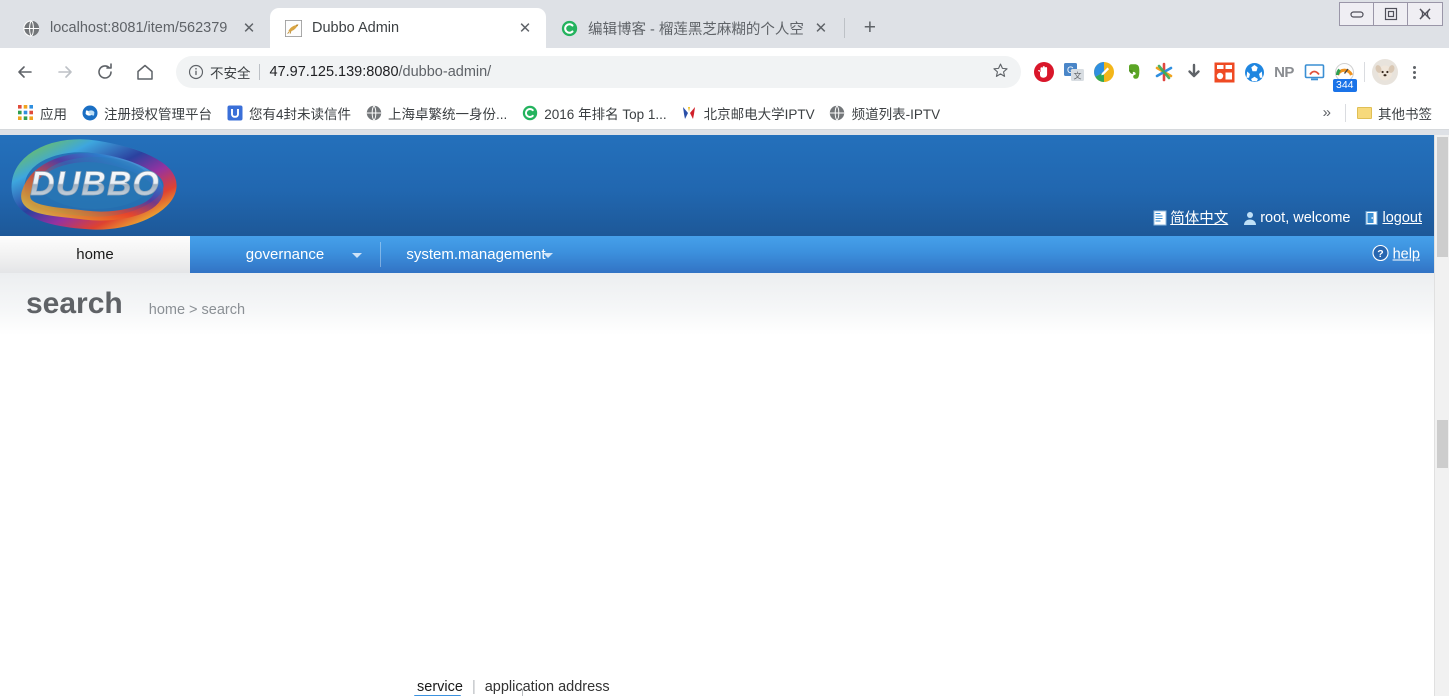 This screenshot has height=696, width=1449. I want to click on bookmark-6: 频道列表-IPTV, so click(885, 113).